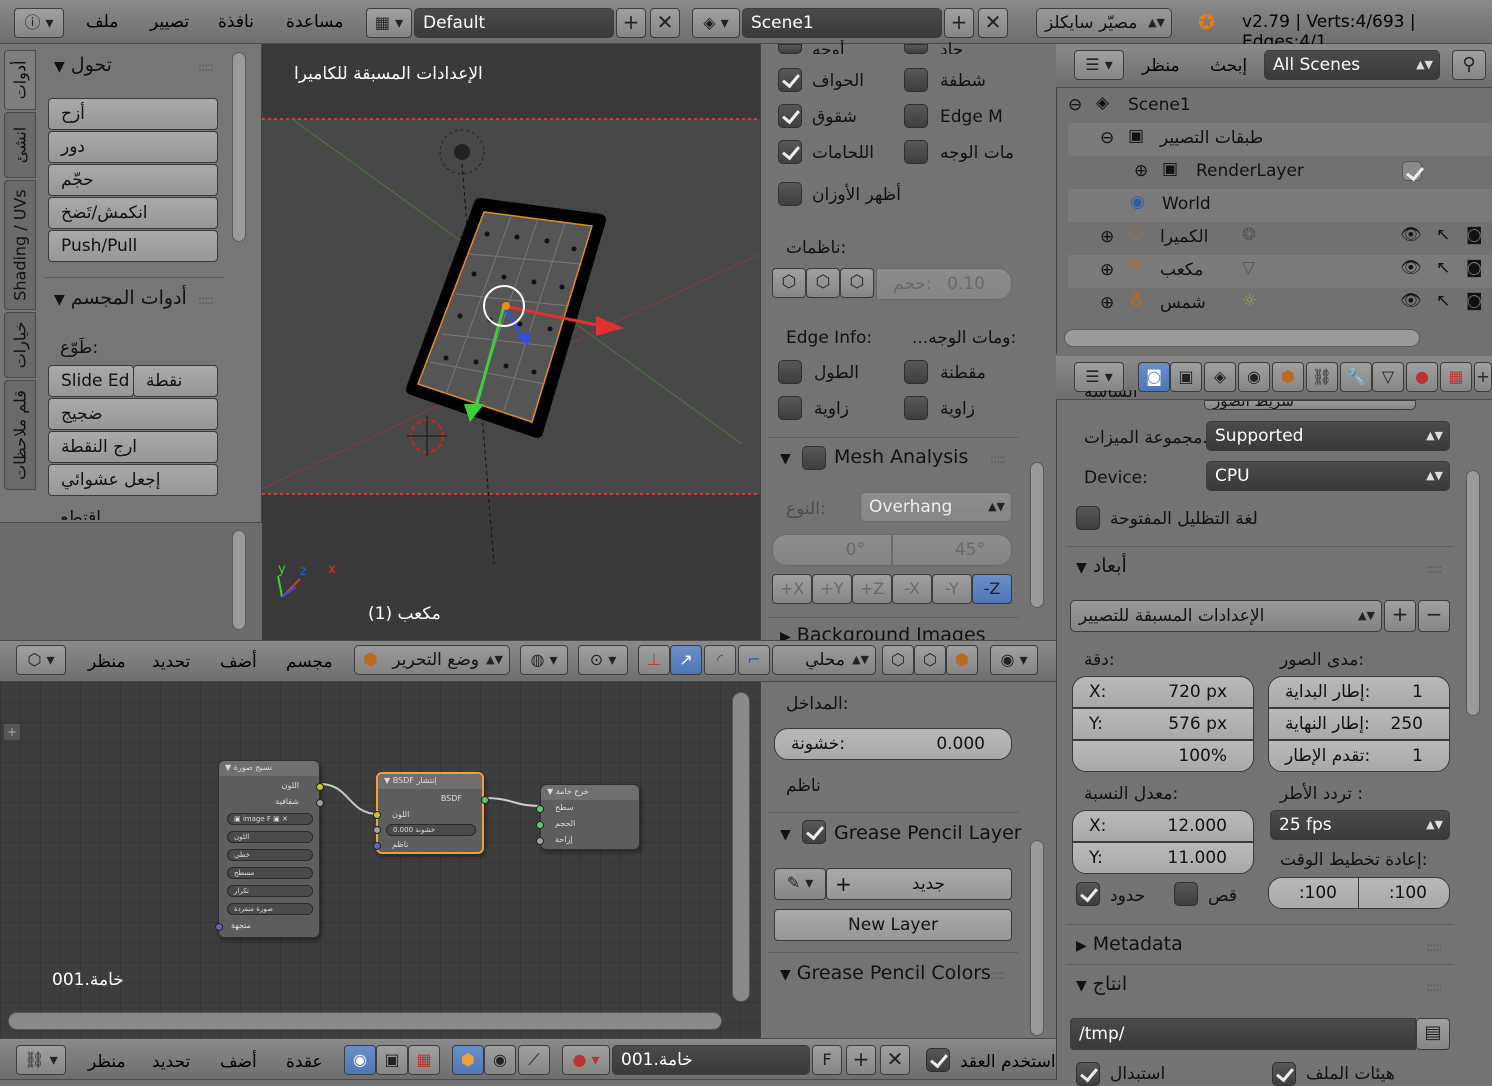 This screenshot has height=1086, width=1492. Describe the element at coordinates (1359, 724) in the screenshot. I see `frame-end-field: إطار النهاية: 250` at that location.